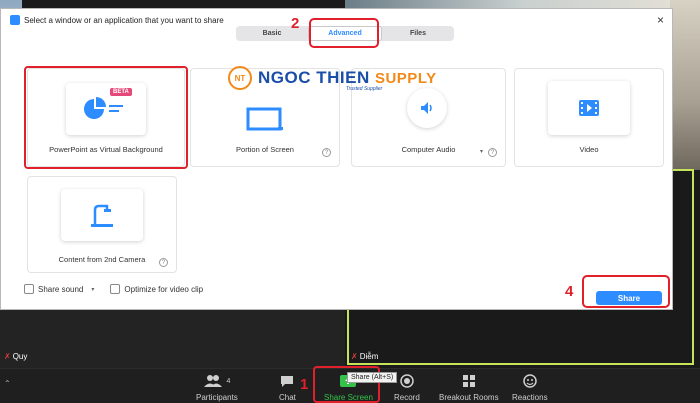 The height and width of the screenshot is (403, 700). What do you see at coordinates (240, 78) in the screenshot?
I see `brand-logo-icon: NT` at bounding box center [240, 78].